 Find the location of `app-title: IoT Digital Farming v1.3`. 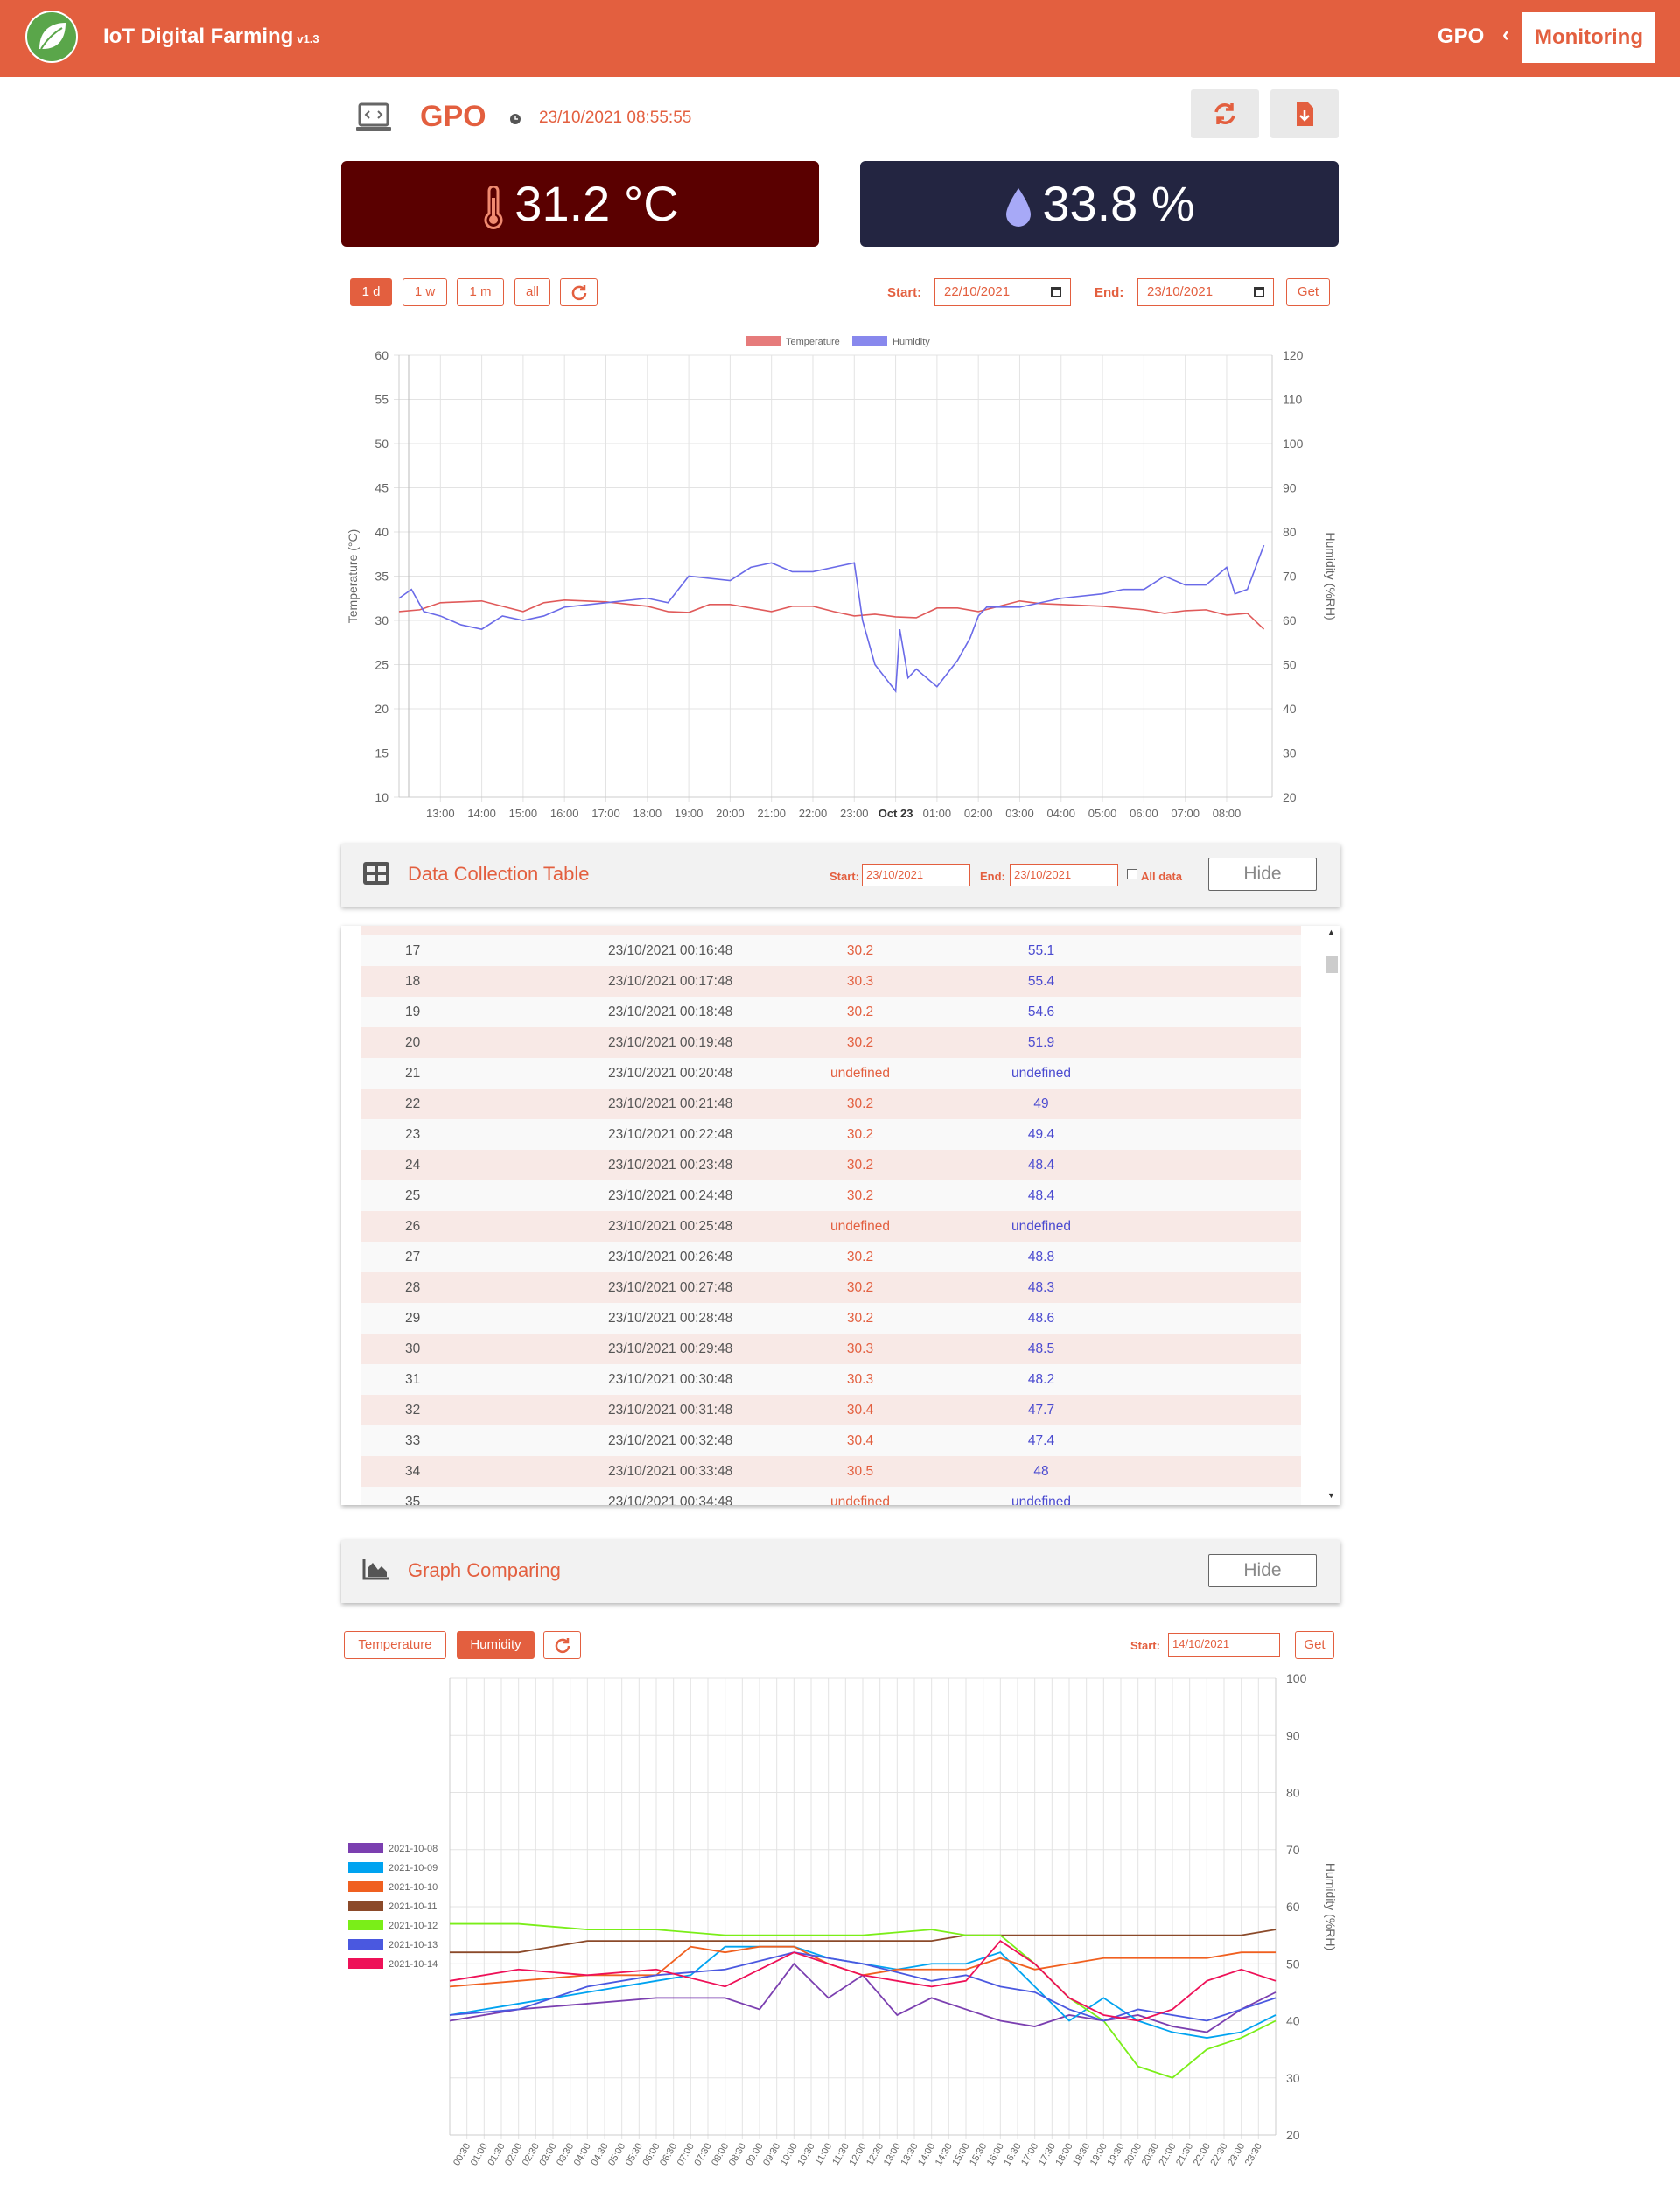

app-title: IoT Digital Farming v1.3 is located at coordinates (211, 36).